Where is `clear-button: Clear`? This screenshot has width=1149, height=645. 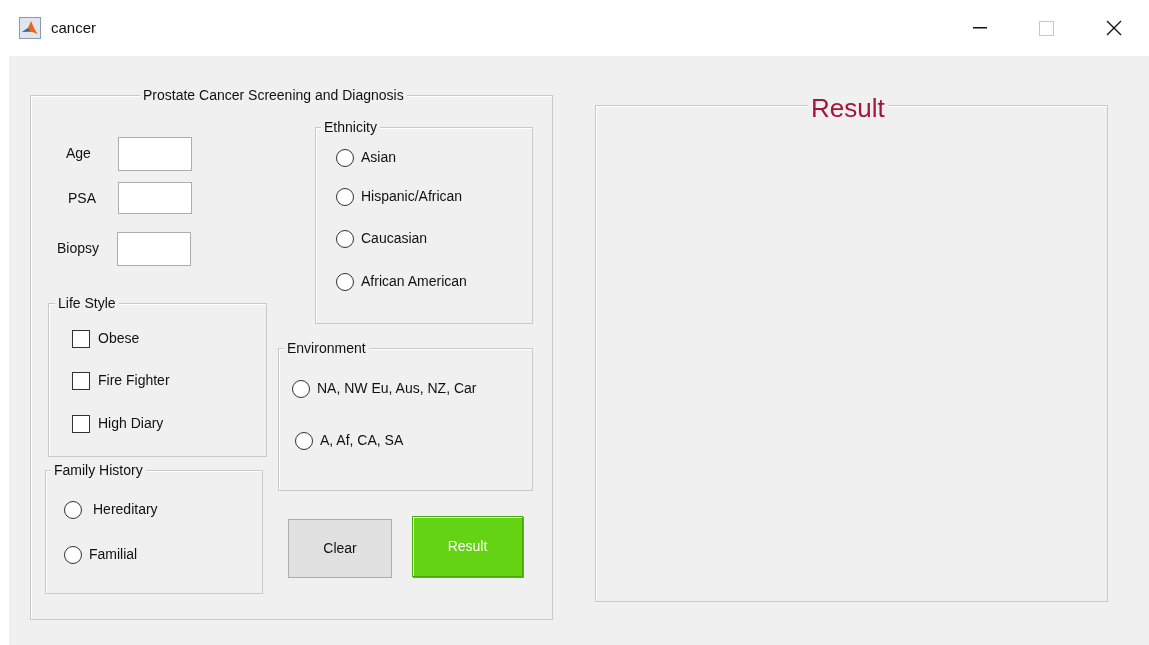
clear-button: Clear is located at coordinates (340, 548).